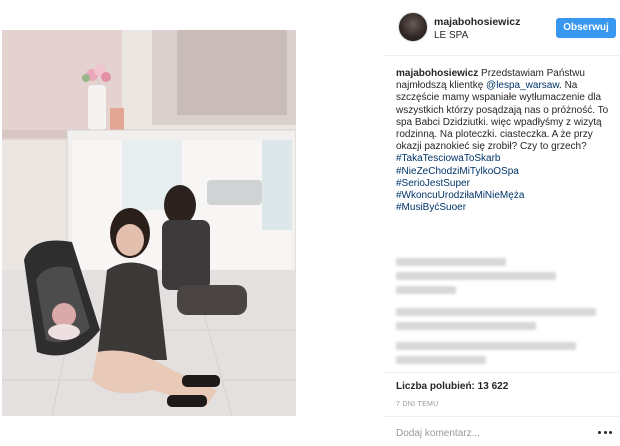 This screenshot has height=446, width=620. Describe the element at coordinates (477, 22) in the screenshot. I see `username-link: majabohosiewicz` at that location.